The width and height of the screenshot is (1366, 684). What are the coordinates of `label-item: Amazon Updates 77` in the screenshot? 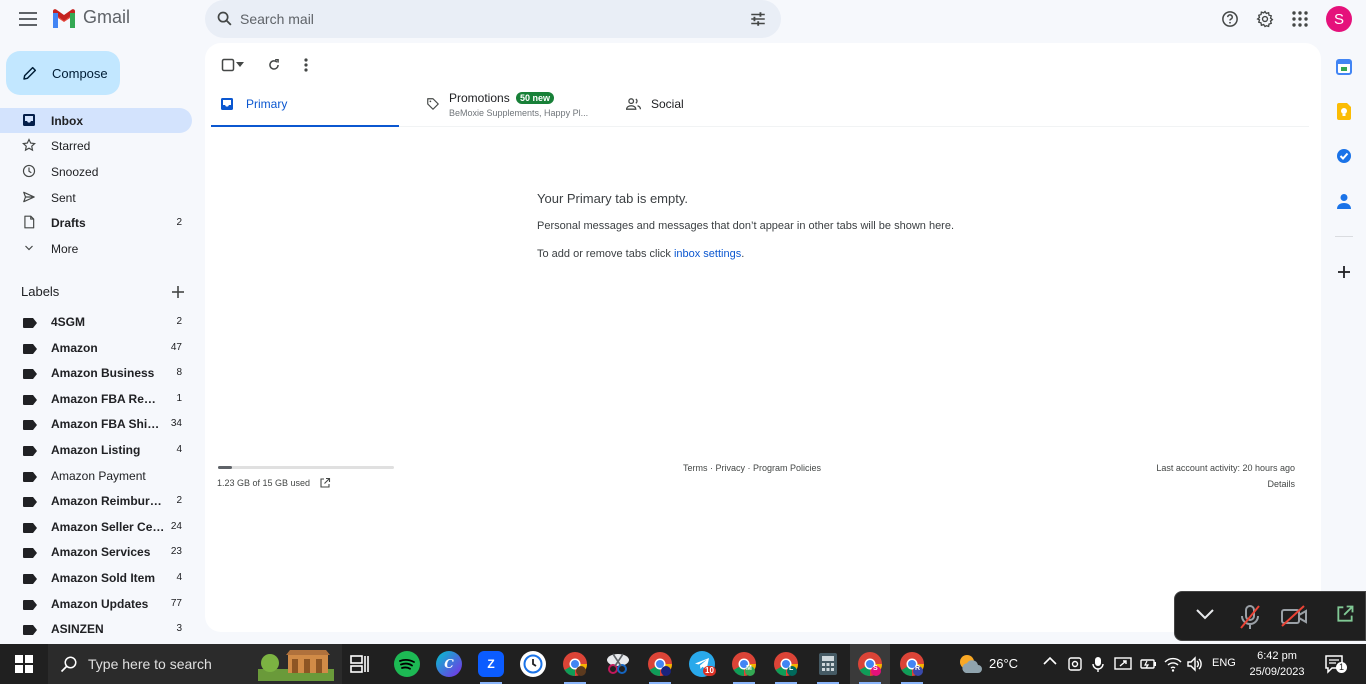 It's located at (96, 604).